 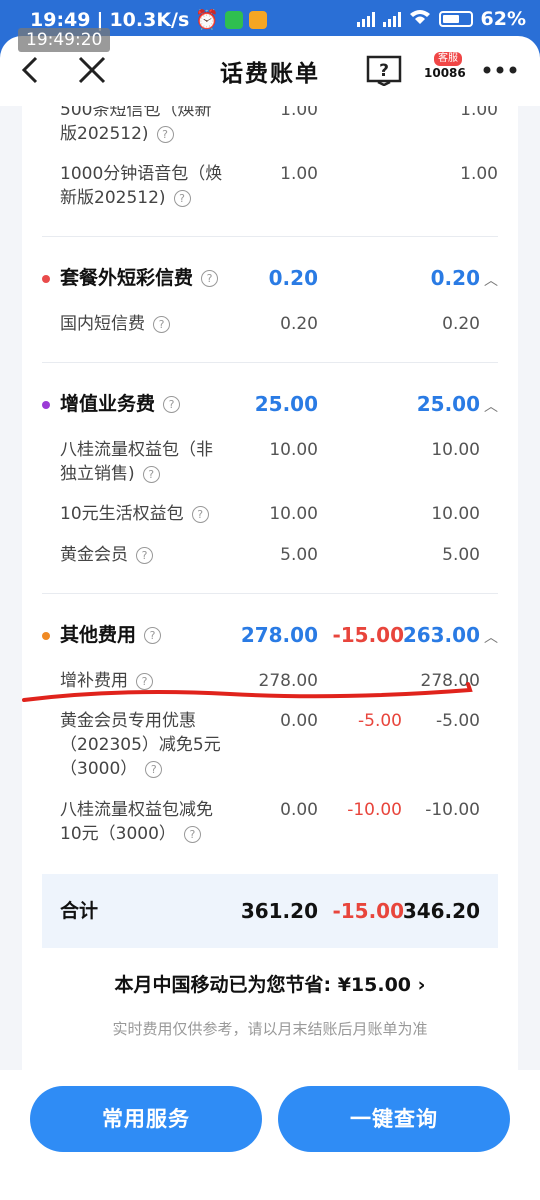 What do you see at coordinates (146, 1119) in the screenshot?
I see `common-services-button: 常用服务` at bounding box center [146, 1119].